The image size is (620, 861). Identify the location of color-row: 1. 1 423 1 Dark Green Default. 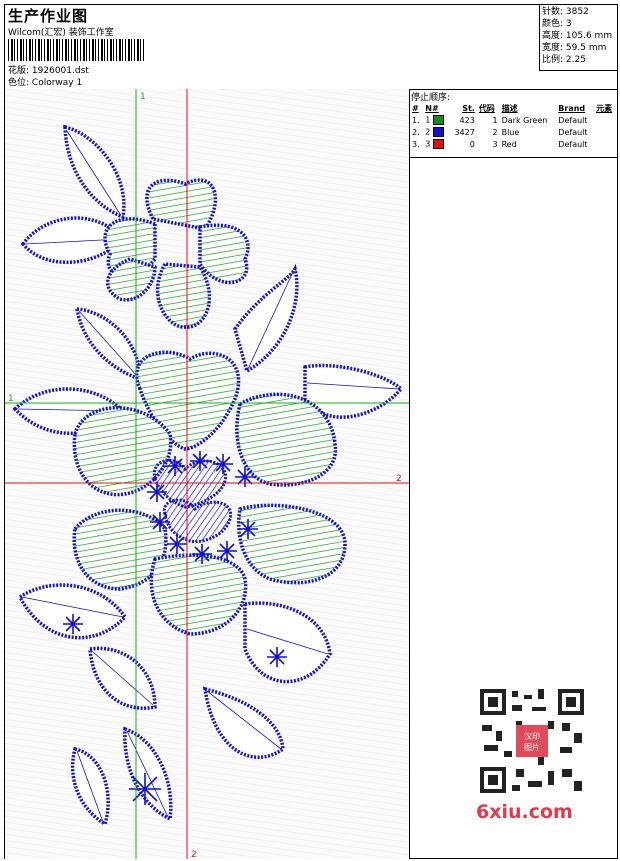
(513, 120).